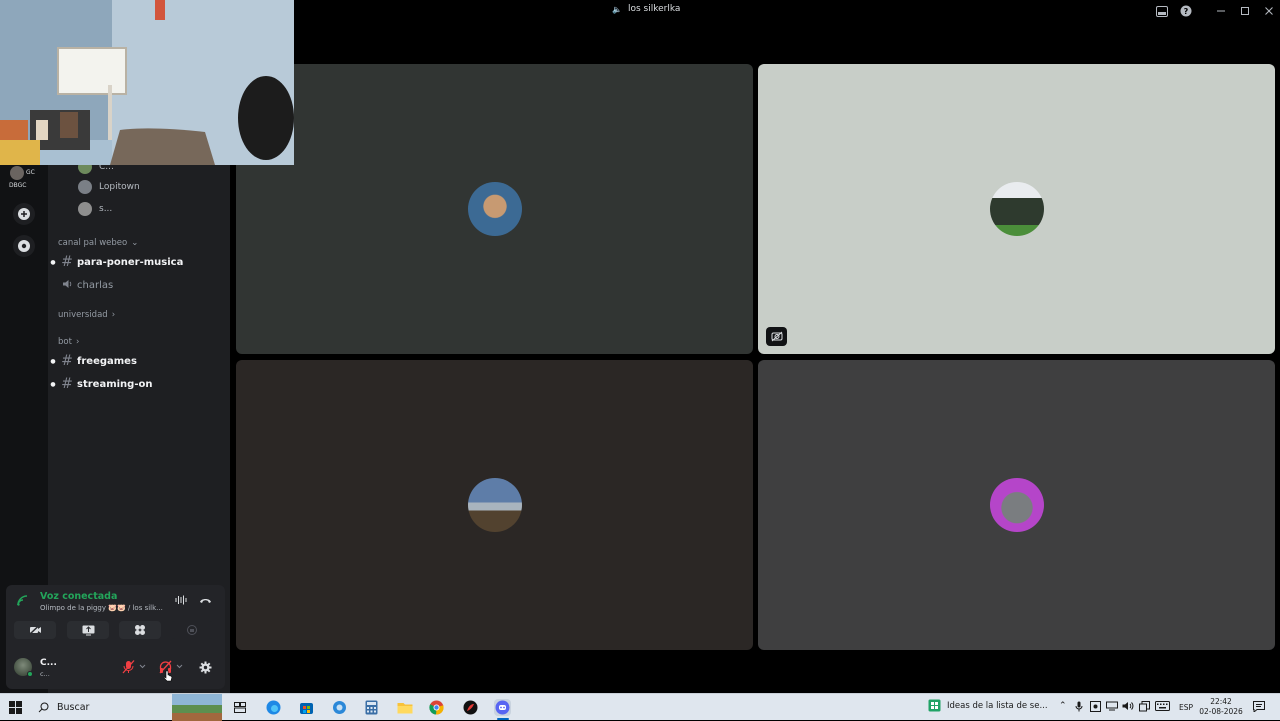  Describe the element at coordinates (95, 285) in the screenshot. I see `channel-name: charlas` at that location.